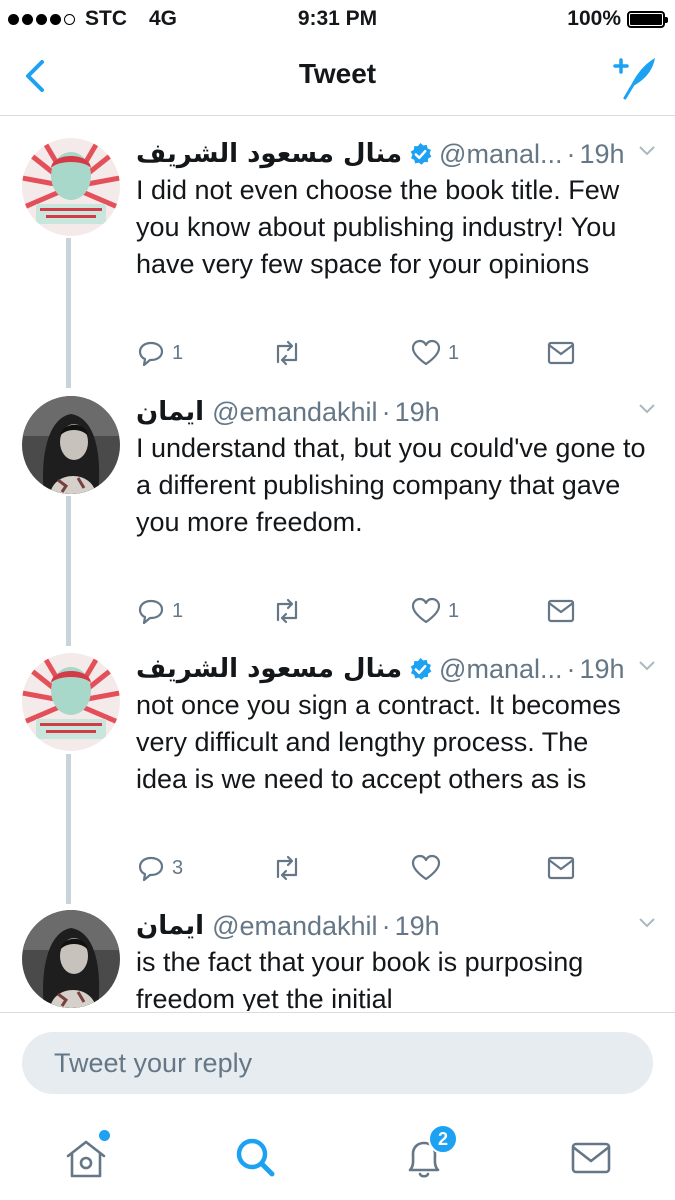  I want to click on compose-quill-icon, so click(634, 79).